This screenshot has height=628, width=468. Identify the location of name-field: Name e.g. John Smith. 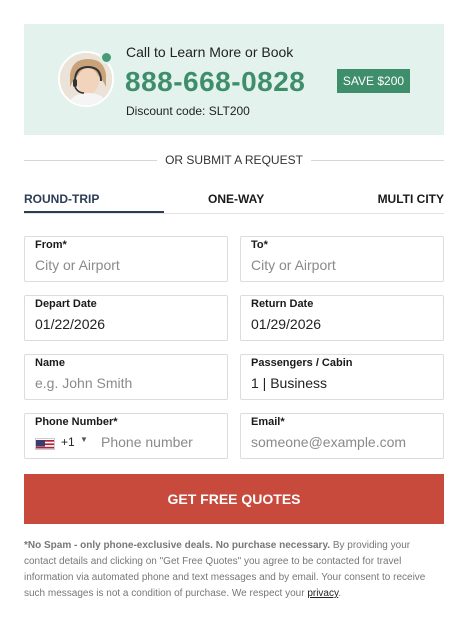
(126, 377).